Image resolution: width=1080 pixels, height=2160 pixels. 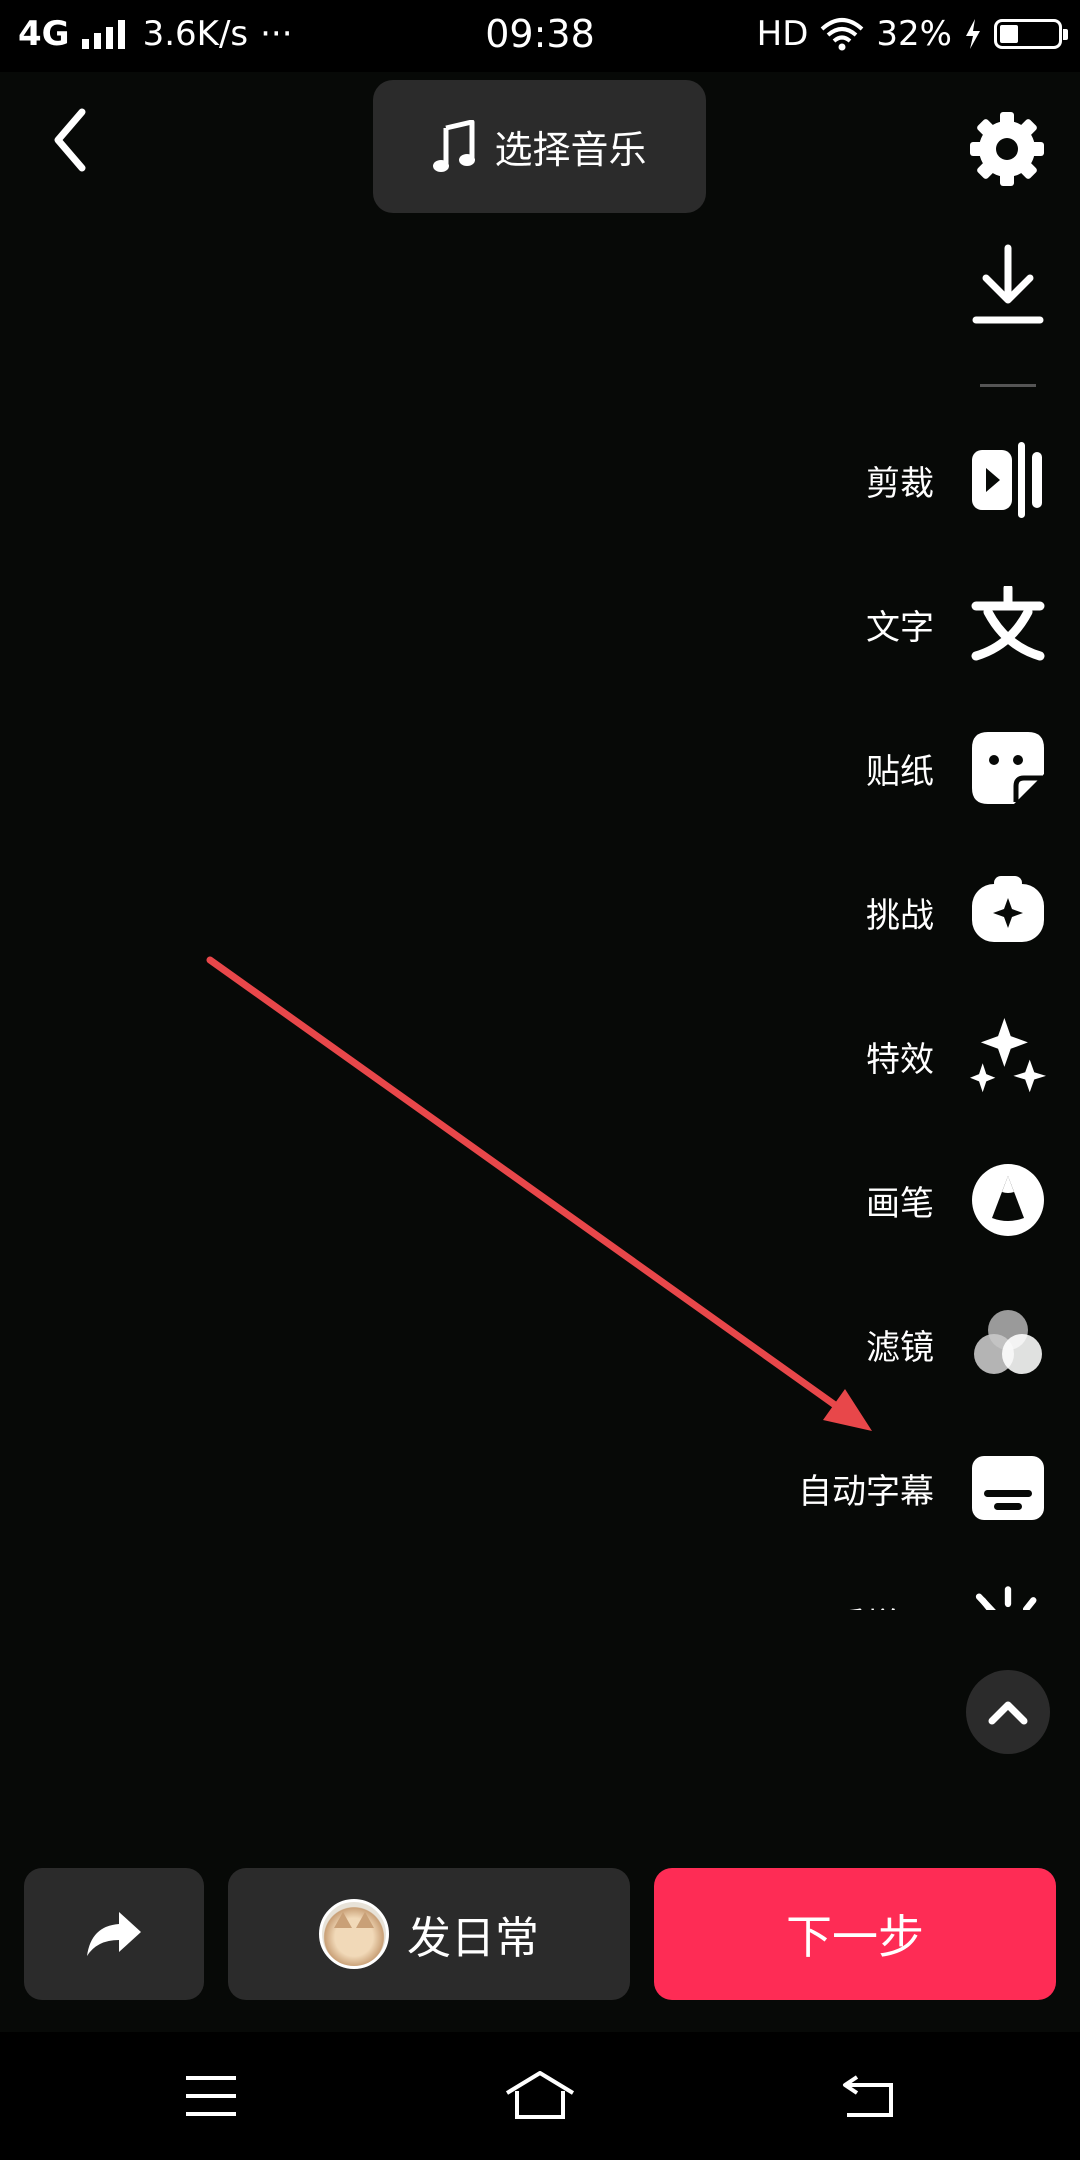 I want to click on tool-trim: 剪裁, so click(x=803, y=480).